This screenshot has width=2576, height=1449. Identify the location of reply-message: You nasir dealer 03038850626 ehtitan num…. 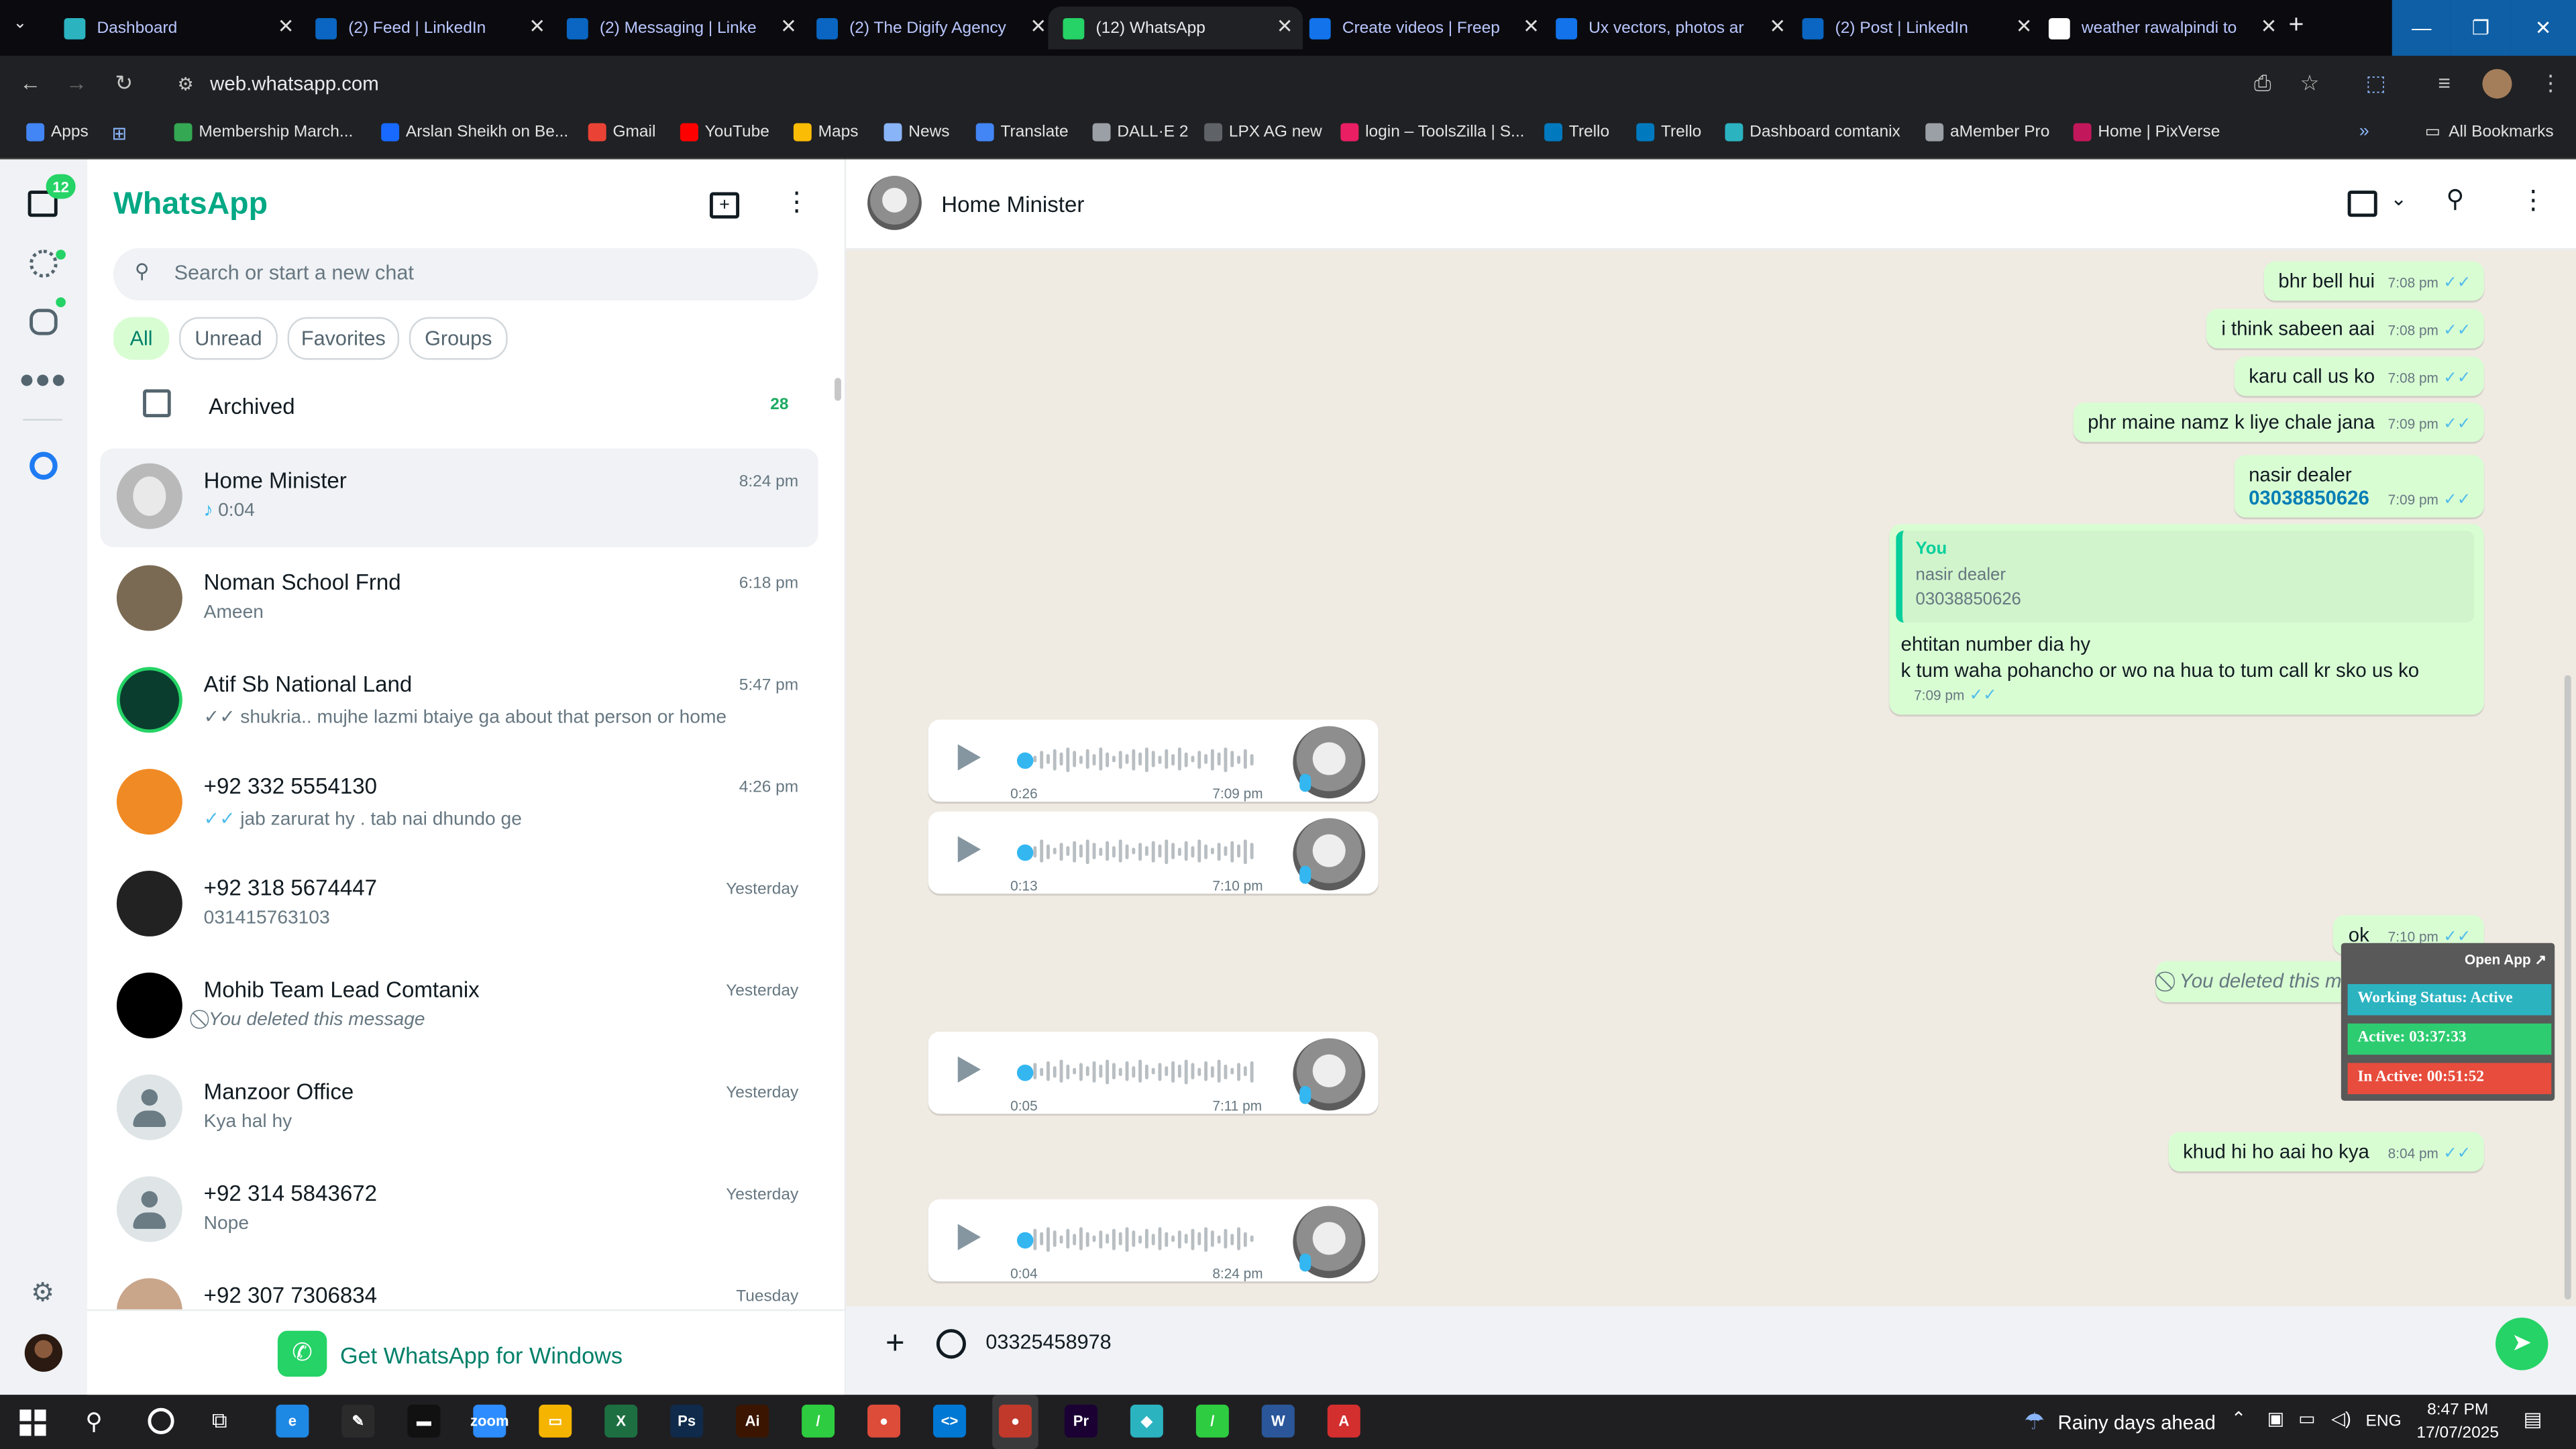
(2186, 619).